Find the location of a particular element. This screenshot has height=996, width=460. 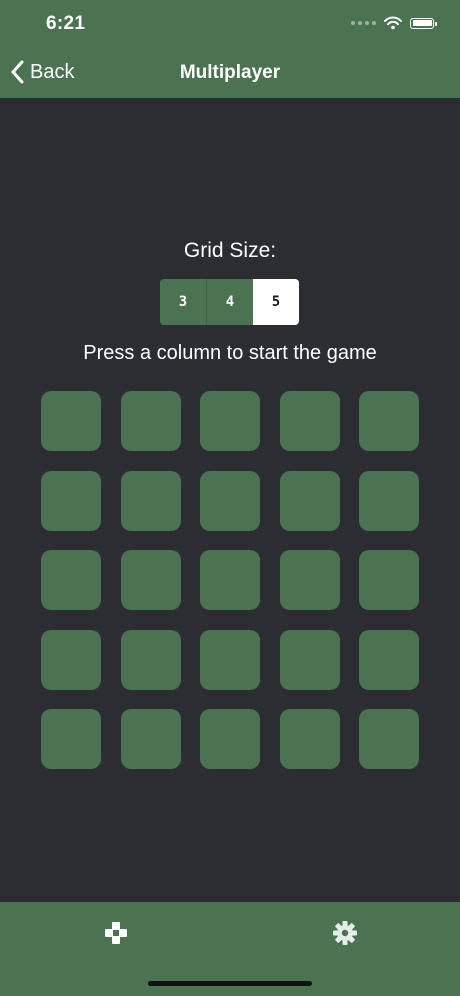

tab-settings is located at coordinates (345, 933).